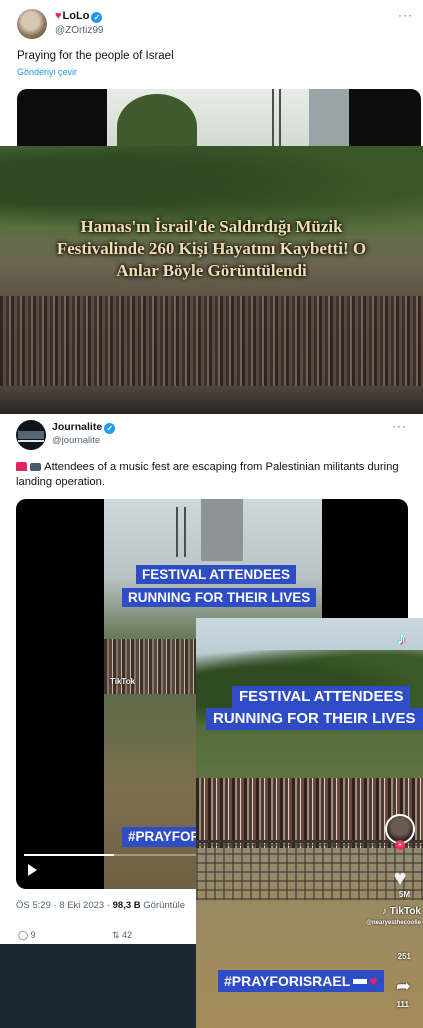 This screenshot has width=423, height=1028. What do you see at coordinates (211, 400) in the screenshot?
I see `video-stage` at bounding box center [211, 400].